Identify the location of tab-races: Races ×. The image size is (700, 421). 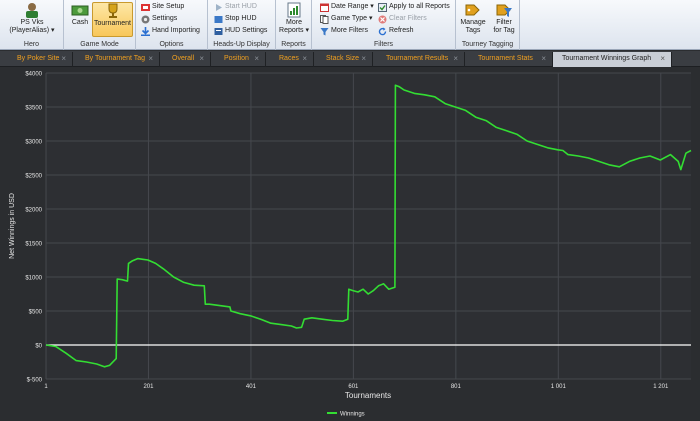
(290, 59).